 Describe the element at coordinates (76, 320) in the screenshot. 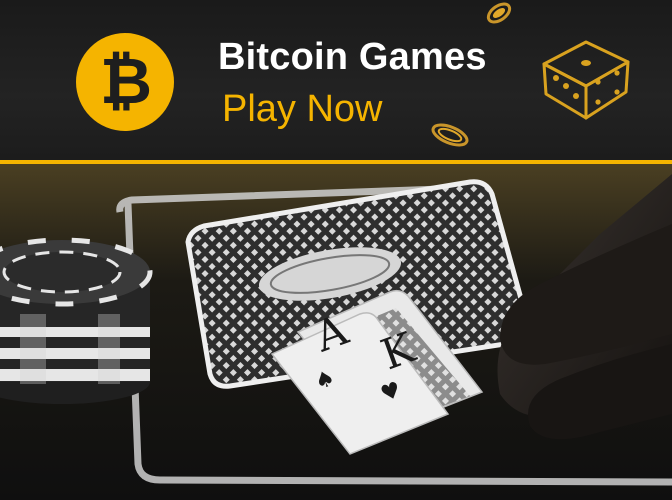

I see `poker-chip-stack` at that location.